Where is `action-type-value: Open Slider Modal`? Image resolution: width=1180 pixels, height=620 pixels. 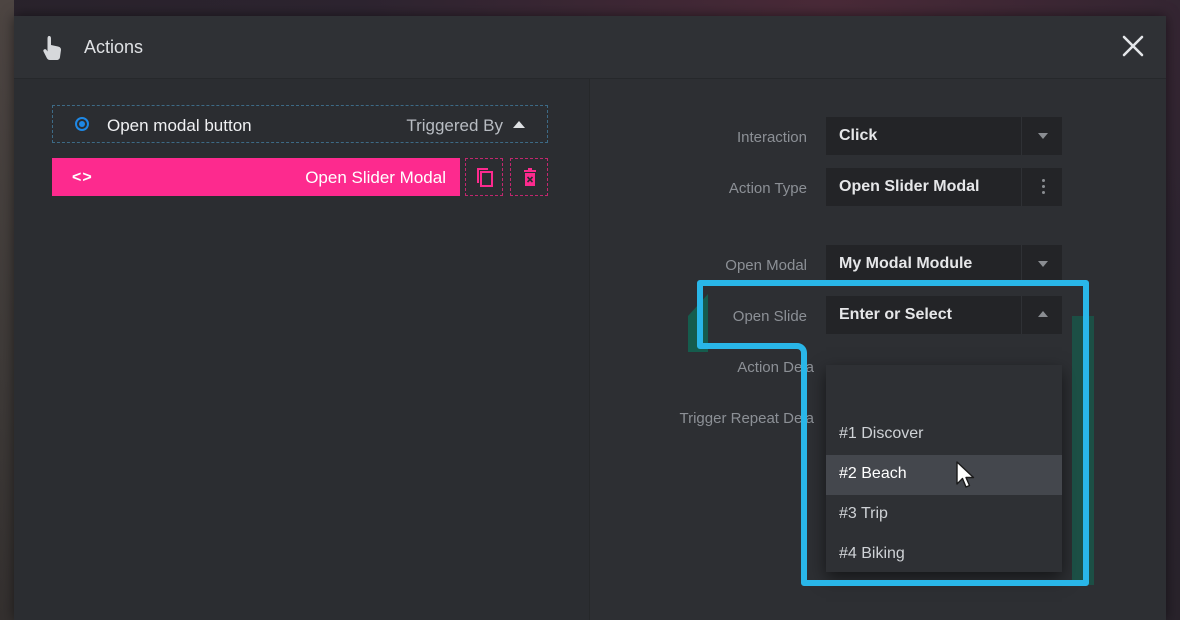 action-type-value: Open Slider Modal is located at coordinates (909, 186).